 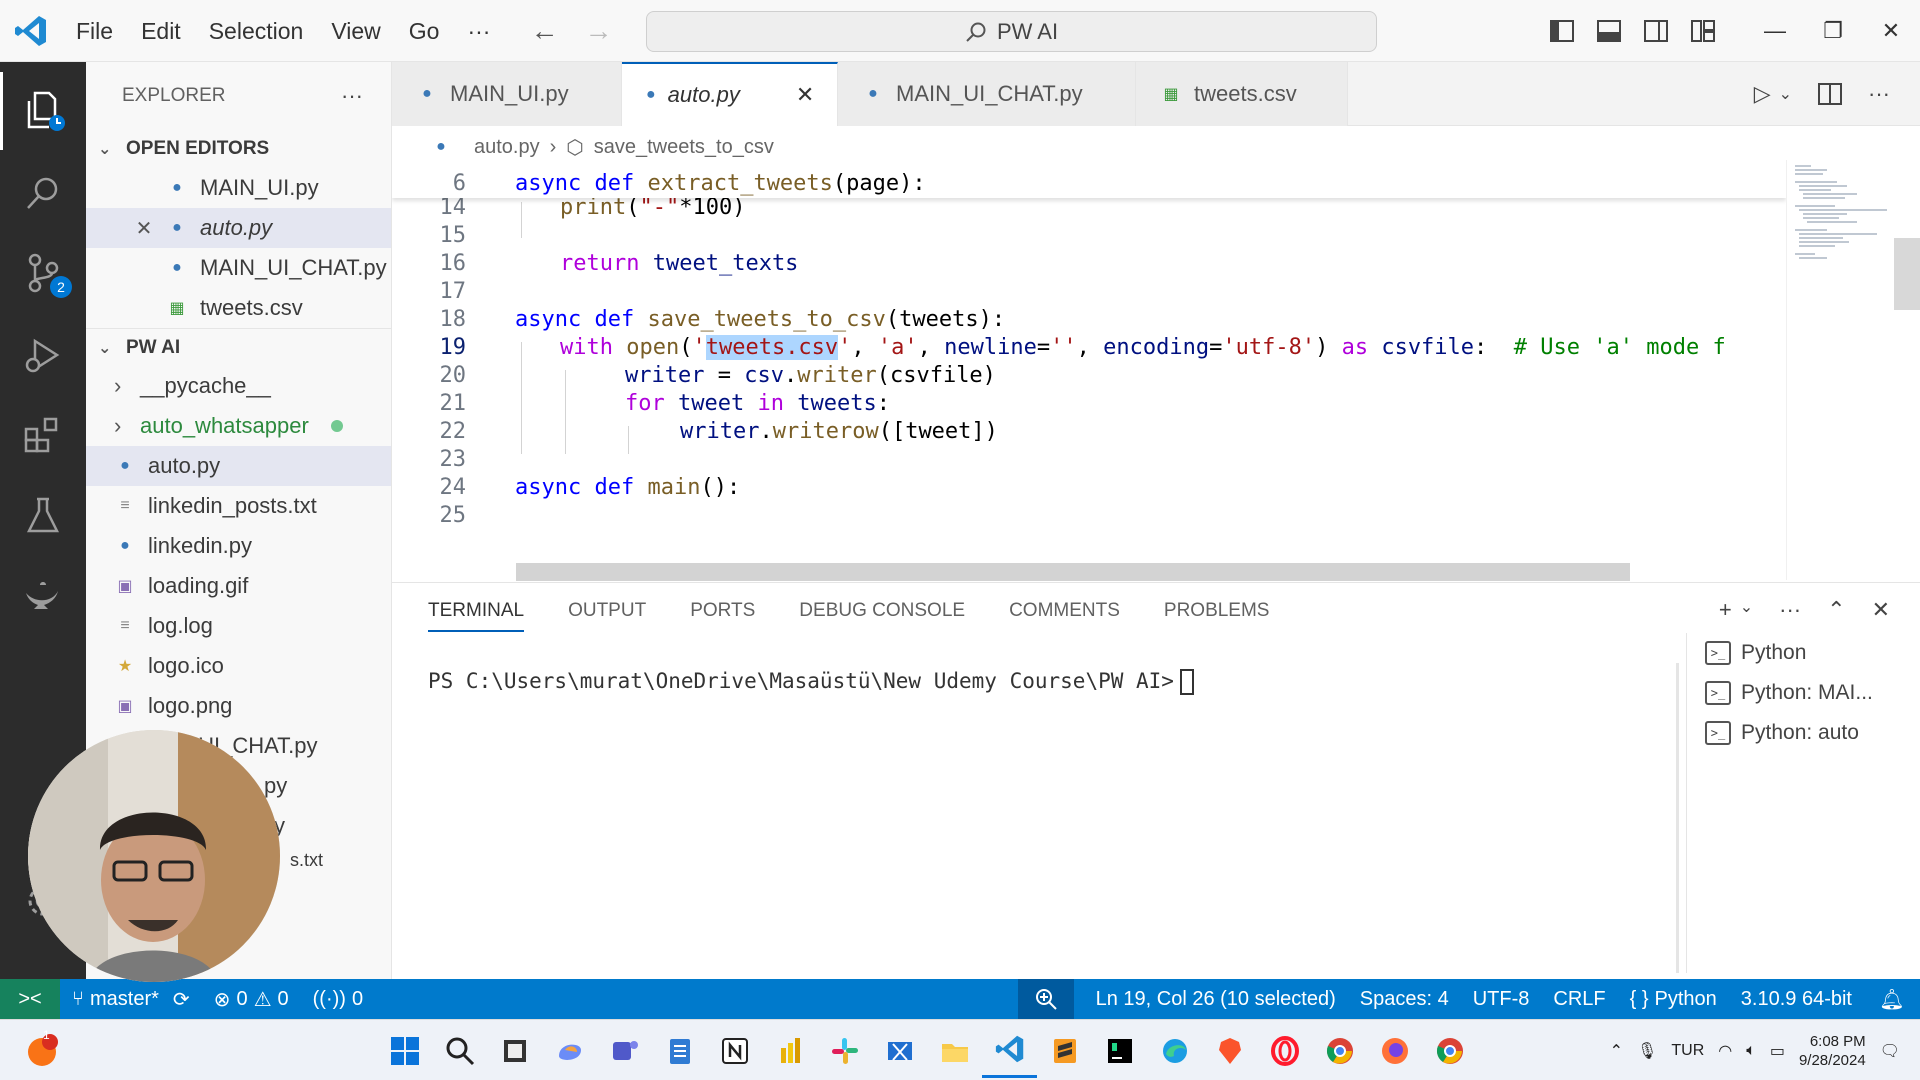 I want to click on breadcrumb-file: auto.py, so click(x=507, y=147).